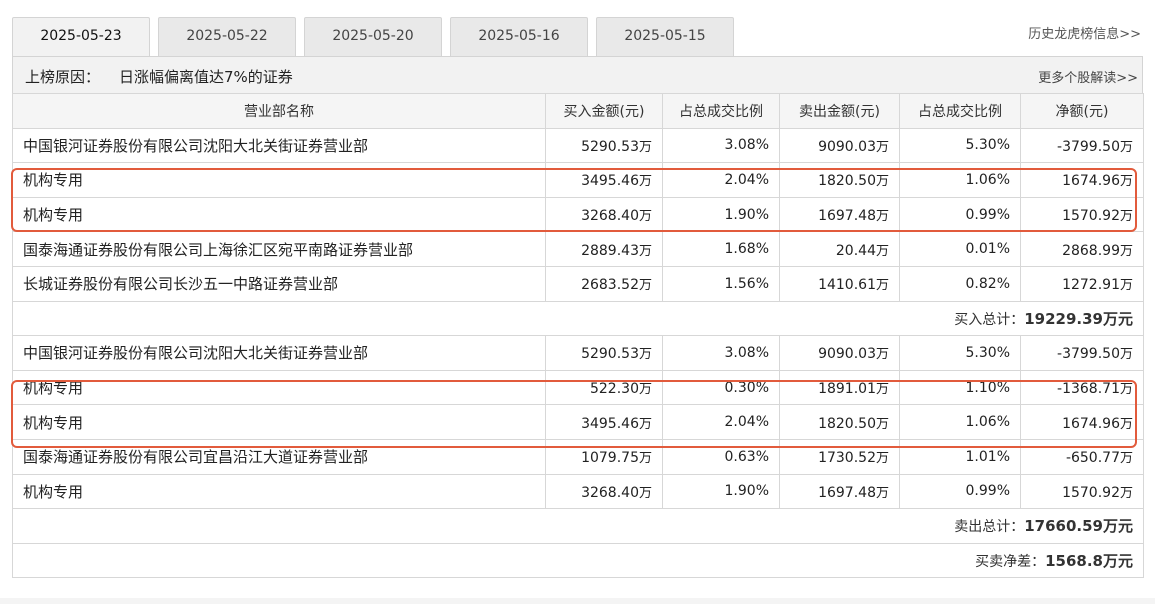  What do you see at coordinates (847, 423) in the screenshot?
I see `sell-amount-value: 1820.50` at bounding box center [847, 423].